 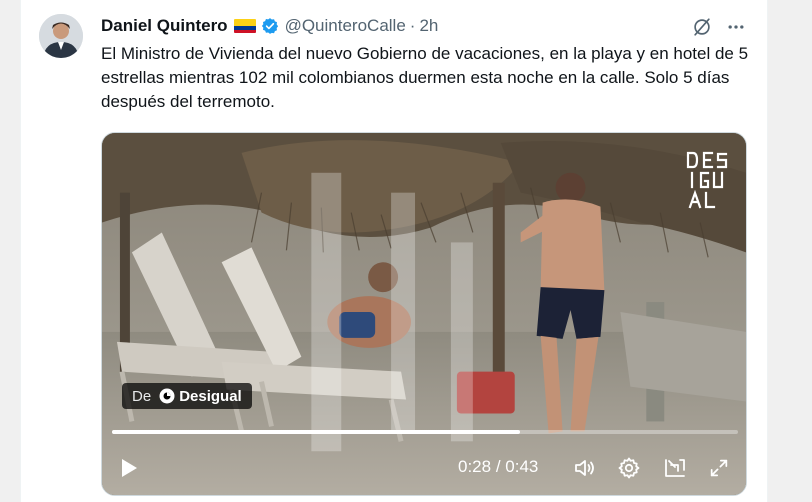 I want to click on avatar, so click(x=61, y=36).